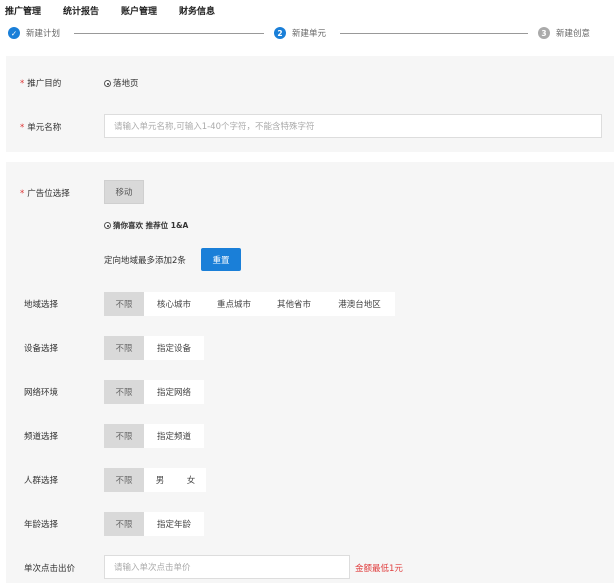  What do you see at coordinates (23, 10) in the screenshot?
I see `nav-promotion: 推广管理` at bounding box center [23, 10].